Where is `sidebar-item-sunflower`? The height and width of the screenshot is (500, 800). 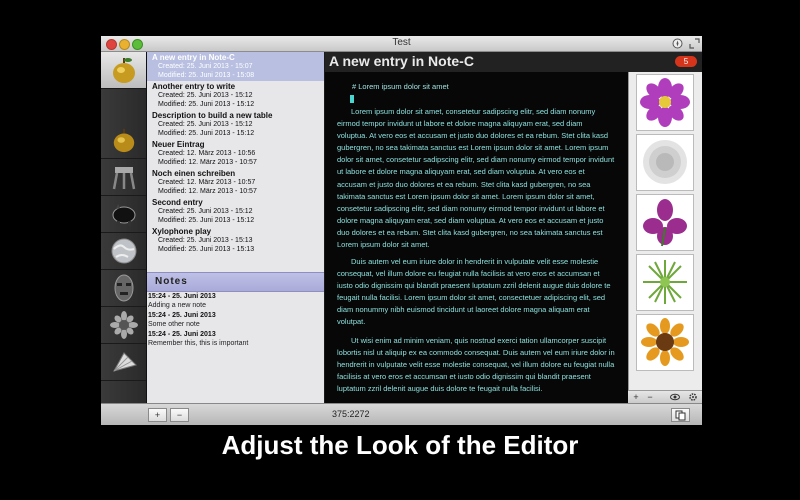
sidebar-item-sunflower is located at coordinates (123, 325).